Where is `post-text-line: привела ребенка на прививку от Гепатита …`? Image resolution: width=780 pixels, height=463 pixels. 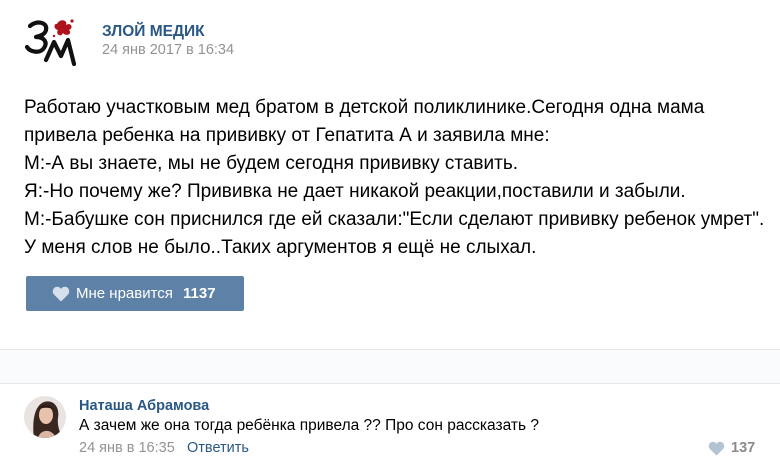 post-text-line: привела ребенка на прививку от Гепатита … is located at coordinates (287, 135).